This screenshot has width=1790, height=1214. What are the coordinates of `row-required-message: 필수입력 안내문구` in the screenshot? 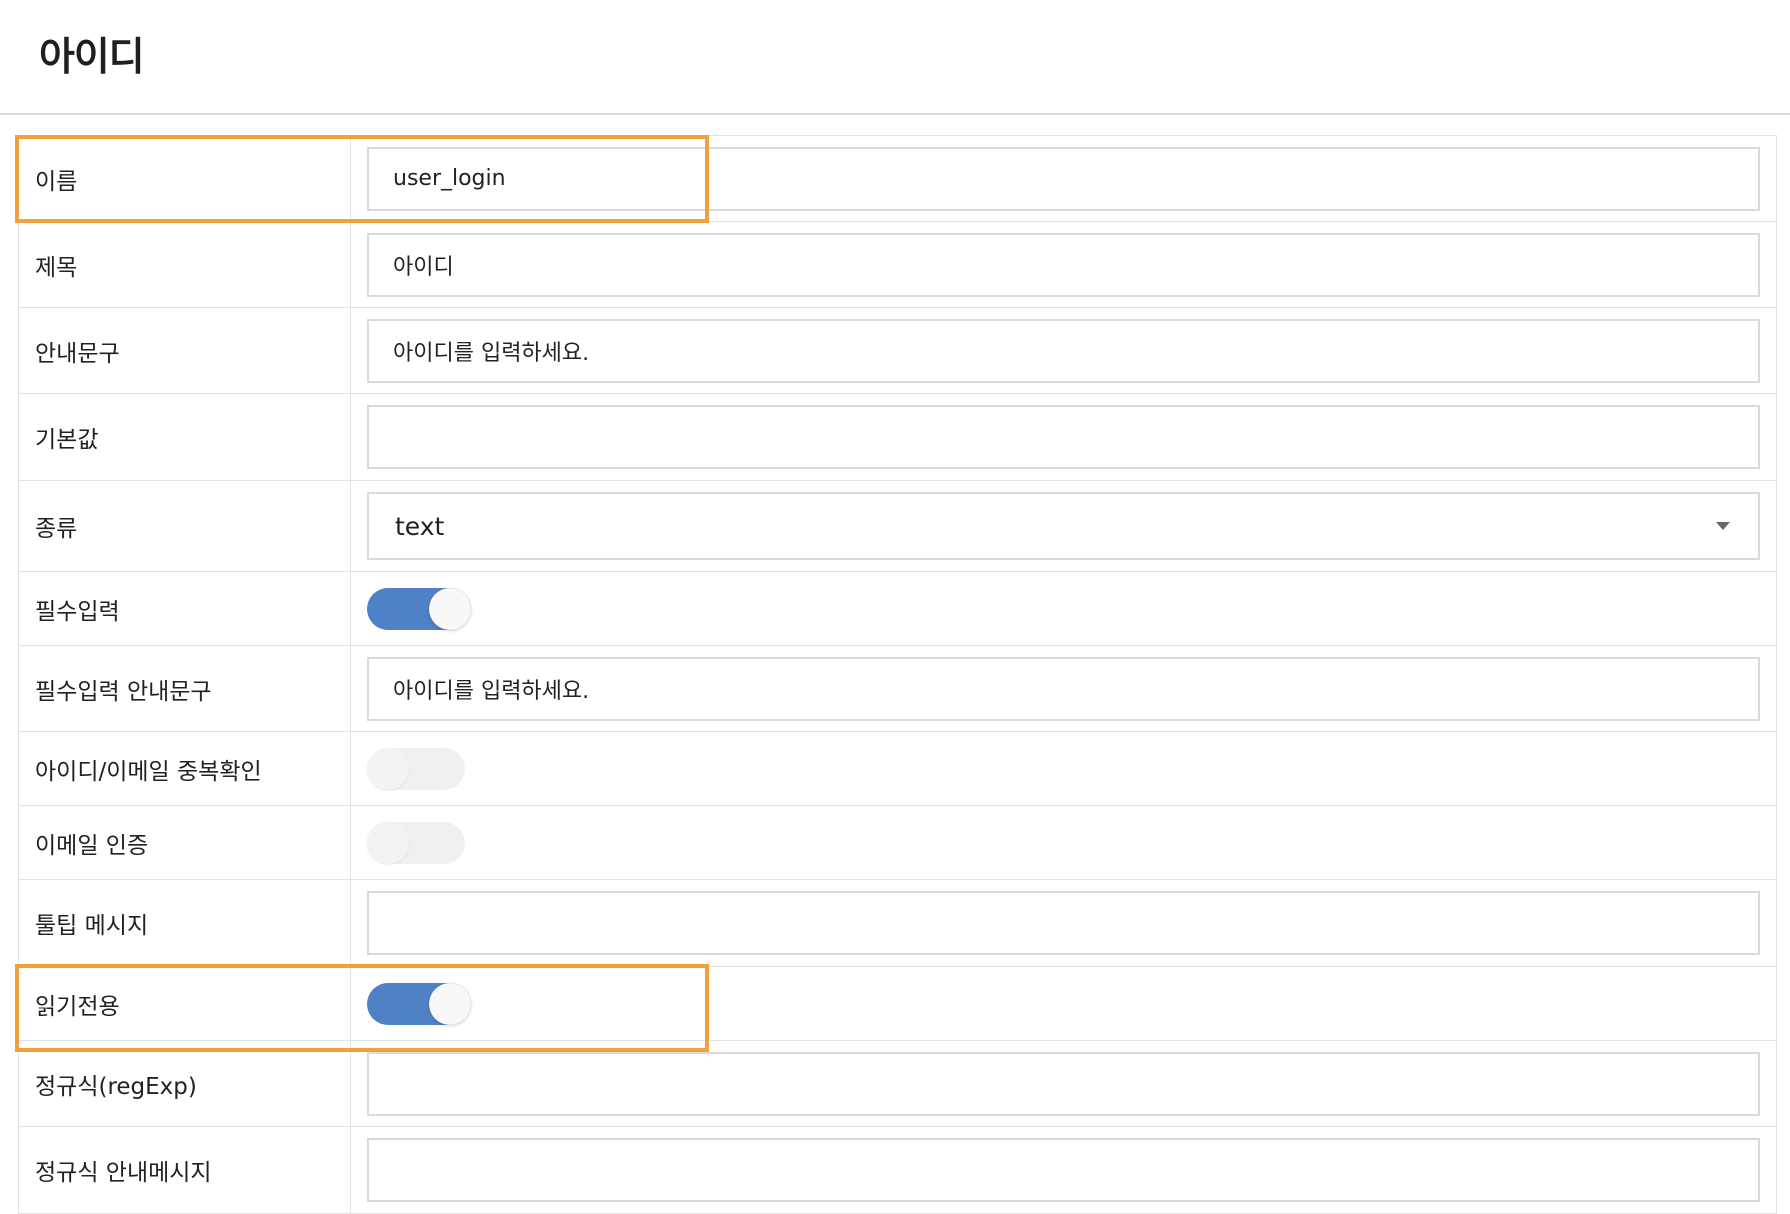 It's located at (897, 689).